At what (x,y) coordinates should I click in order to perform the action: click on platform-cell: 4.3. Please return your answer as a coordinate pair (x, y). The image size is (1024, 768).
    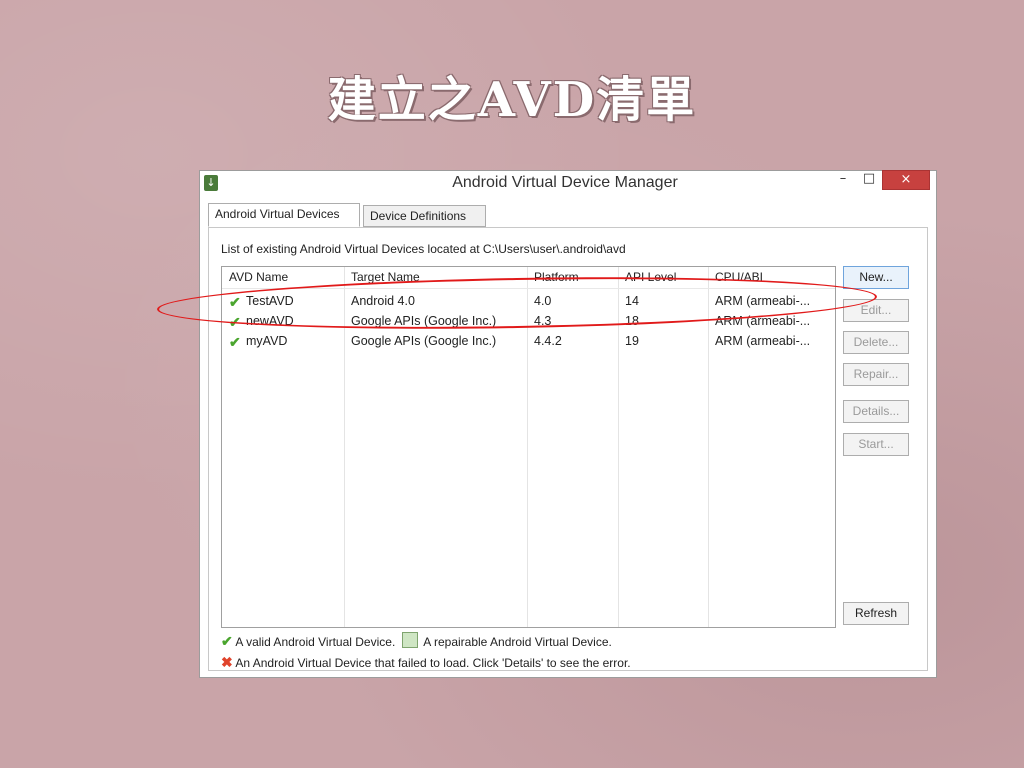
    Looking at the image, I should click on (543, 321).